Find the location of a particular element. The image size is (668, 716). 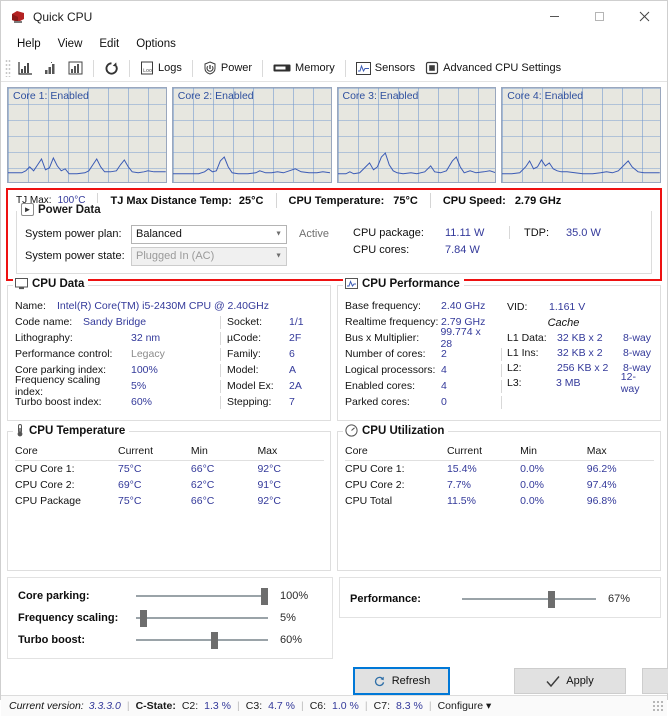

util-row-2-core: CPU Total is located at coordinates (369, 501).